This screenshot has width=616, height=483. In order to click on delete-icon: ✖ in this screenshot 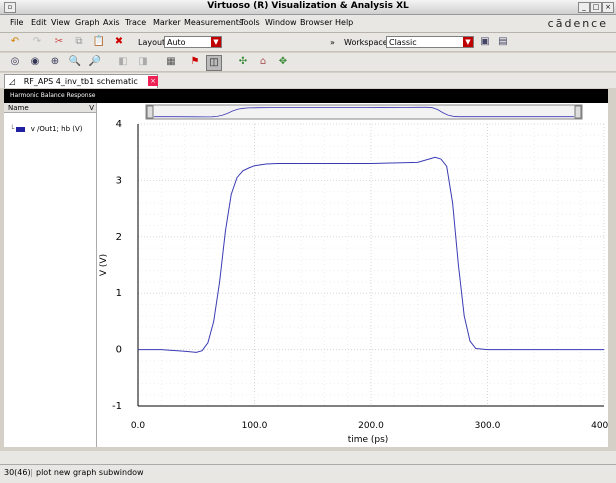, I will do `click(119, 42)`.